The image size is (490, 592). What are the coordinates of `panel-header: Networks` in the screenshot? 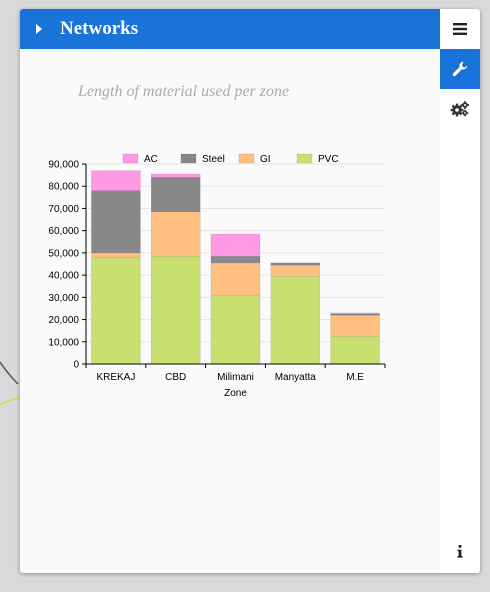 It's located at (230, 29).